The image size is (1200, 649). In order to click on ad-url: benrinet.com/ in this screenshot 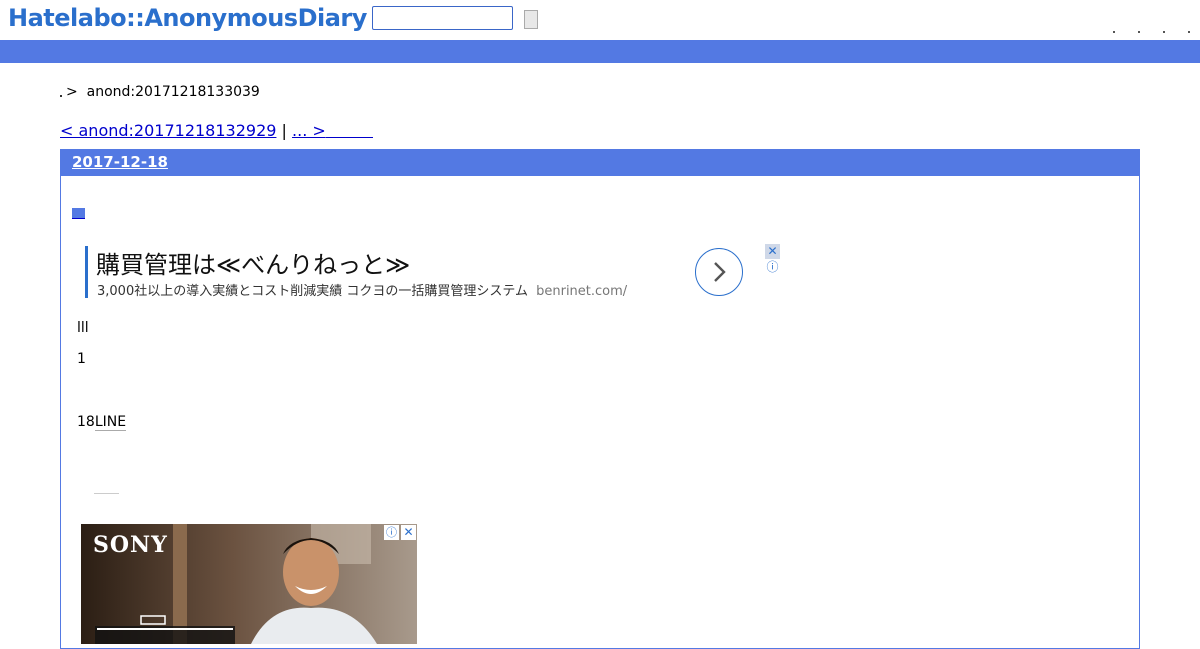, I will do `click(581, 291)`.